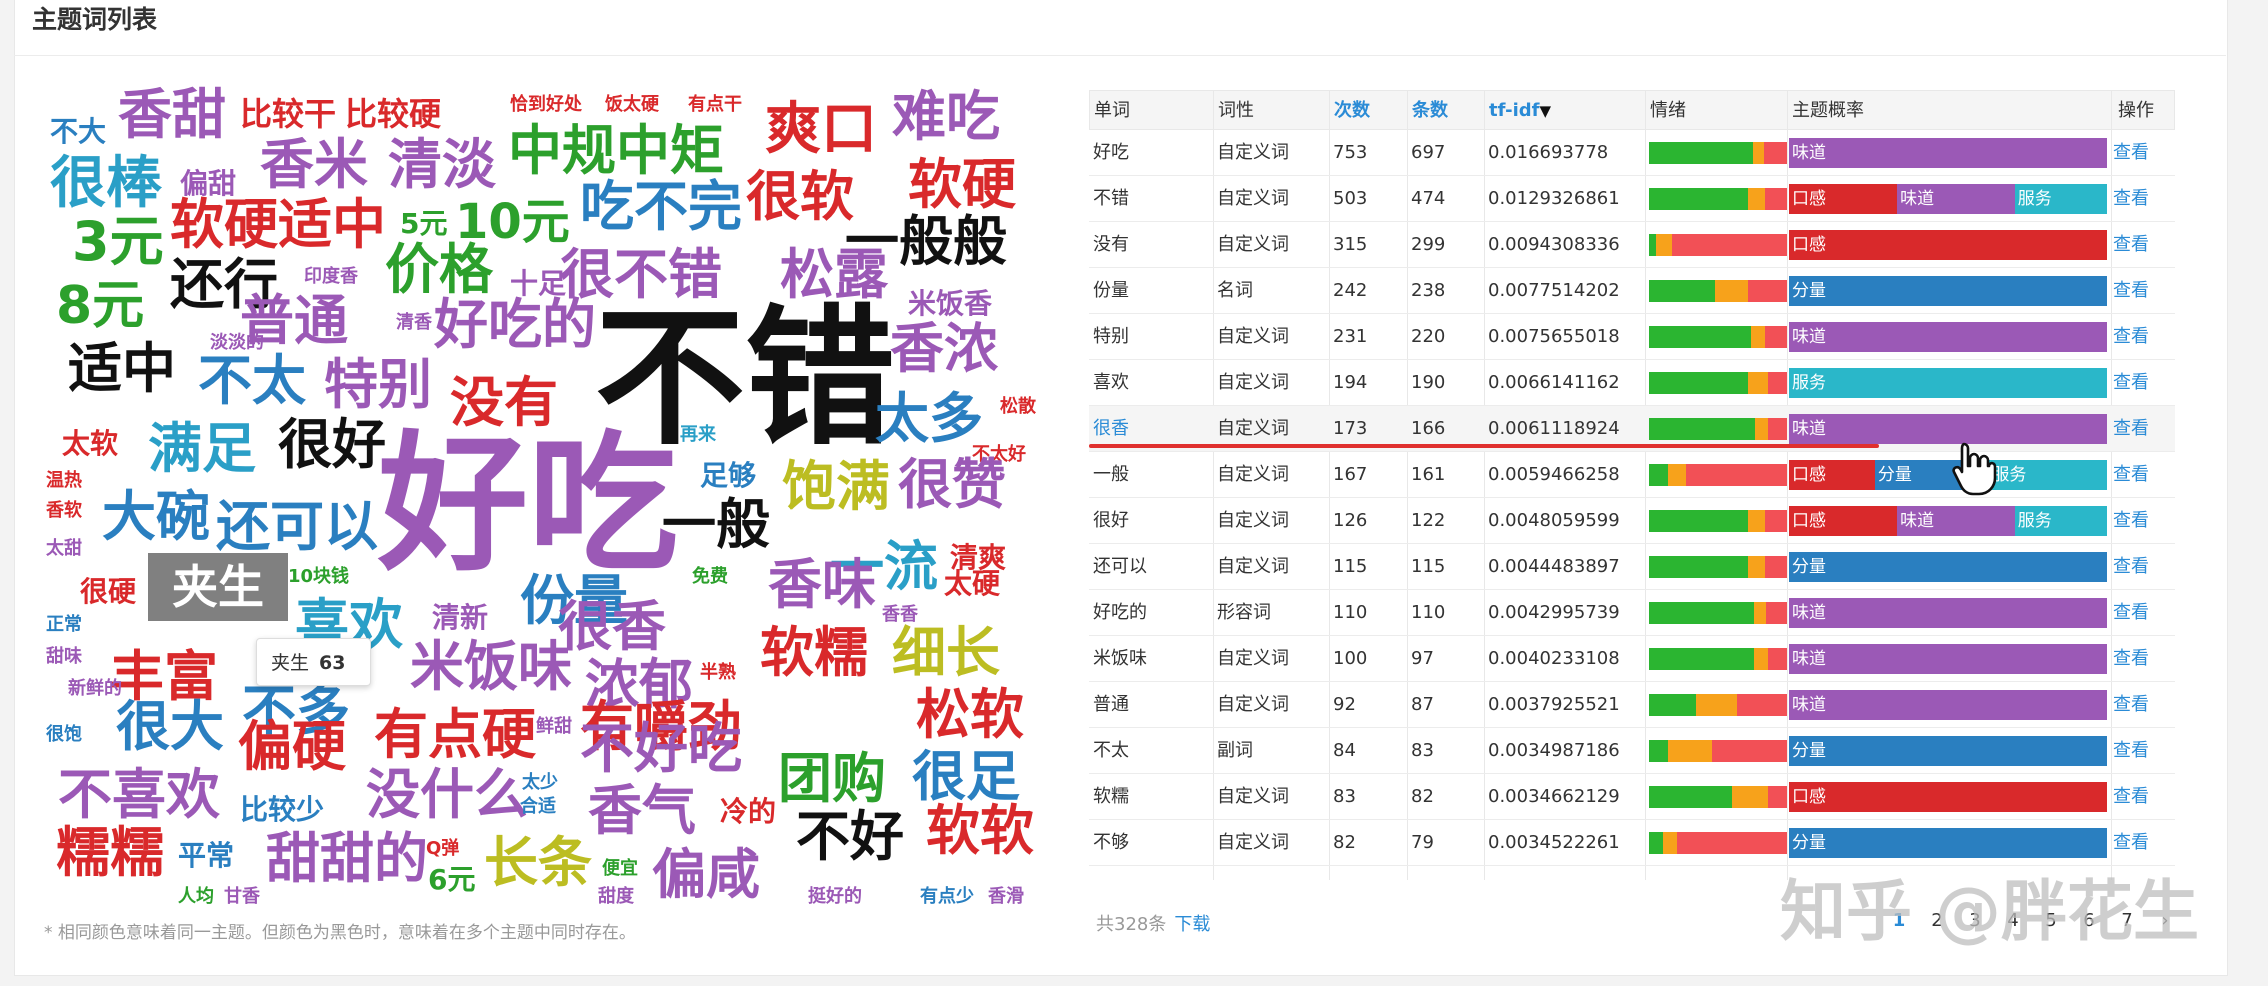 The image size is (2268, 986). I want to click on cloud-word: 鲜甜, so click(554, 727).